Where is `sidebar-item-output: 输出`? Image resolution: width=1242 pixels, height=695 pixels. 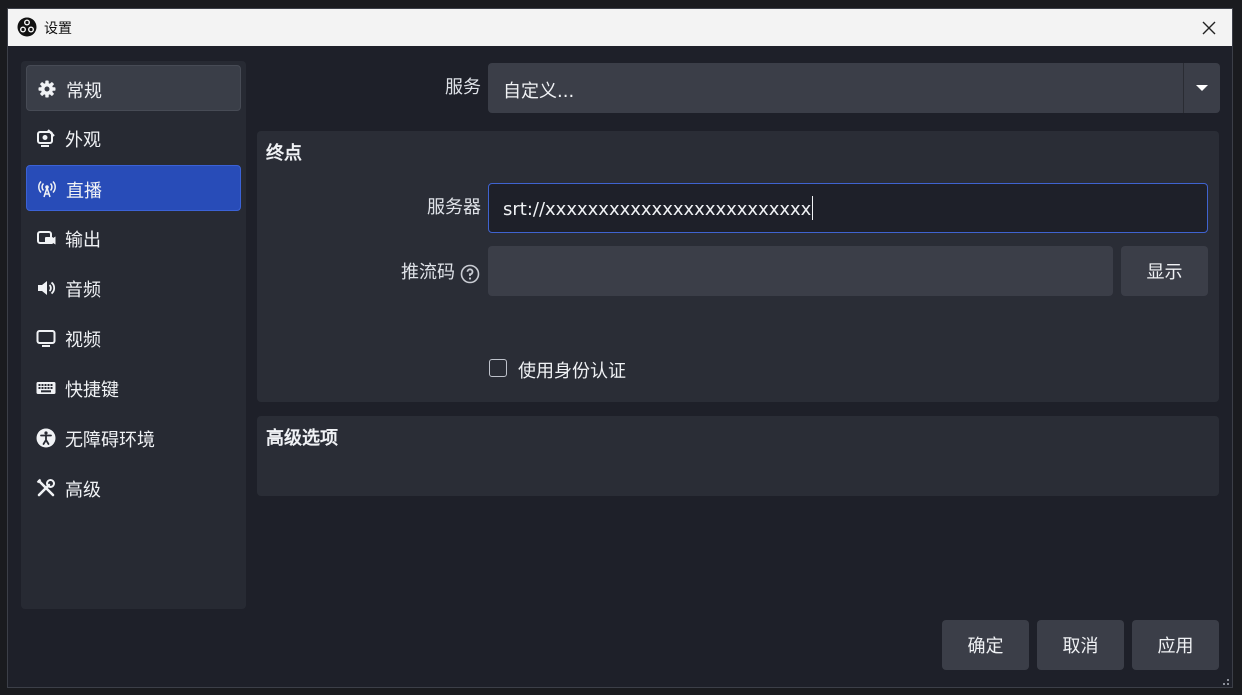 sidebar-item-output: 输出 is located at coordinates (133, 238).